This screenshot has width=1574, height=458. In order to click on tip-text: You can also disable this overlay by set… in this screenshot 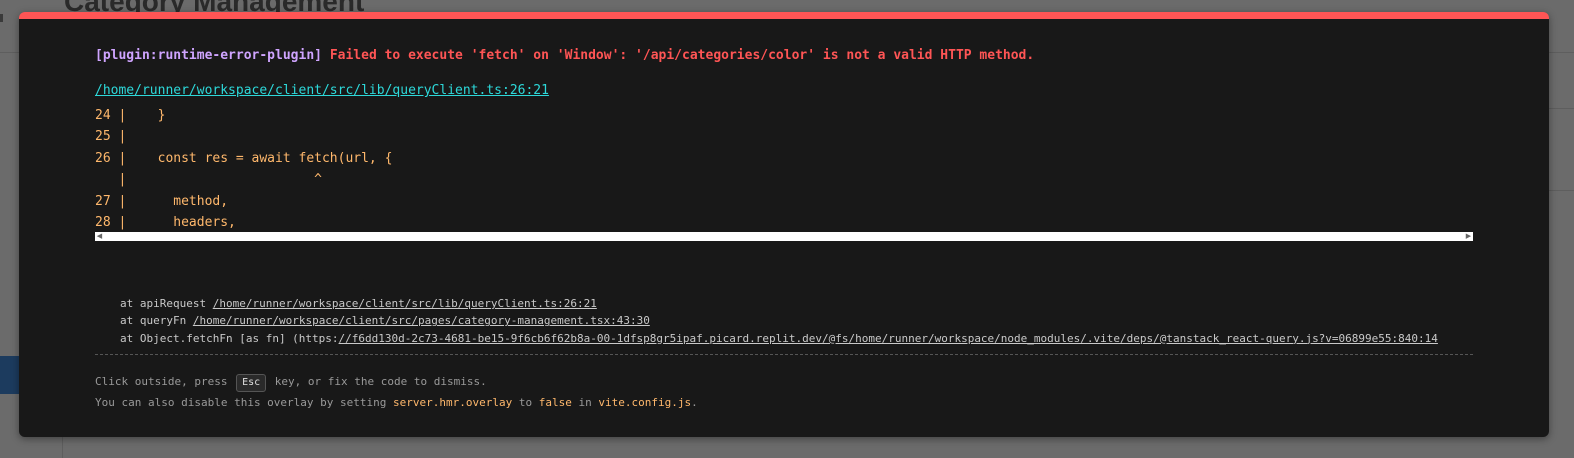, I will do `click(244, 402)`.